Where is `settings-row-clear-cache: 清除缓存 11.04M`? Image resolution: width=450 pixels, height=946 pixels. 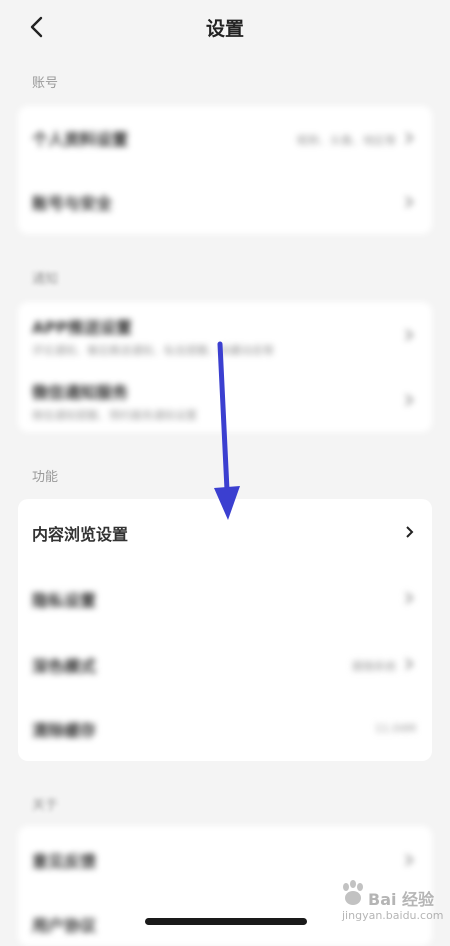
settings-row-clear-cache: 清除缓存 11.04M is located at coordinates (225, 729).